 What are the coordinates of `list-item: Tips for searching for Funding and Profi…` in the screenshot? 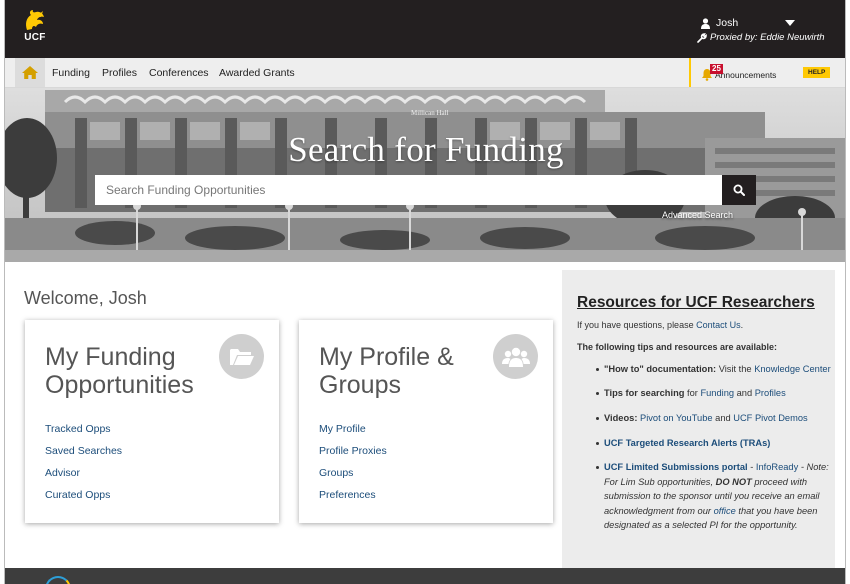 It's located at (704, 393).